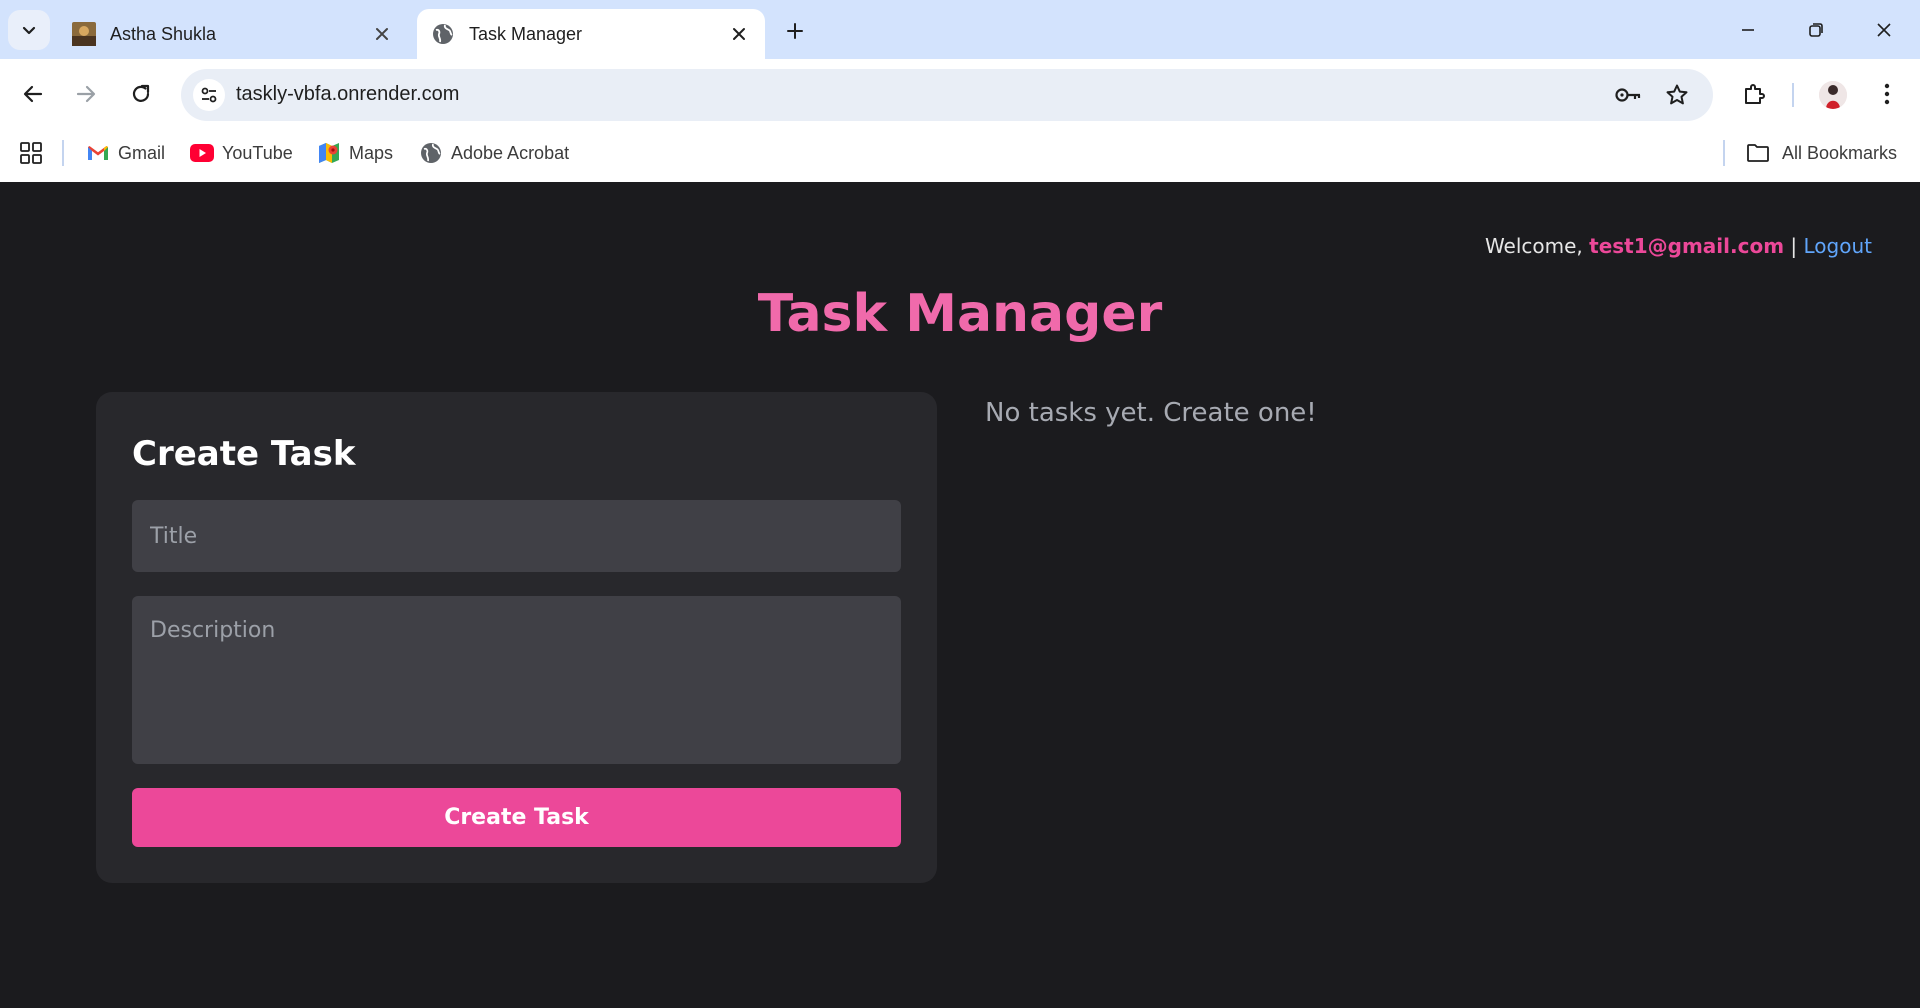  What do you see at coordinates (947, 95) in the screenshot?
I see `address-bar: taskly-vbfa.onrender.com` at bounding box center [947, 95].